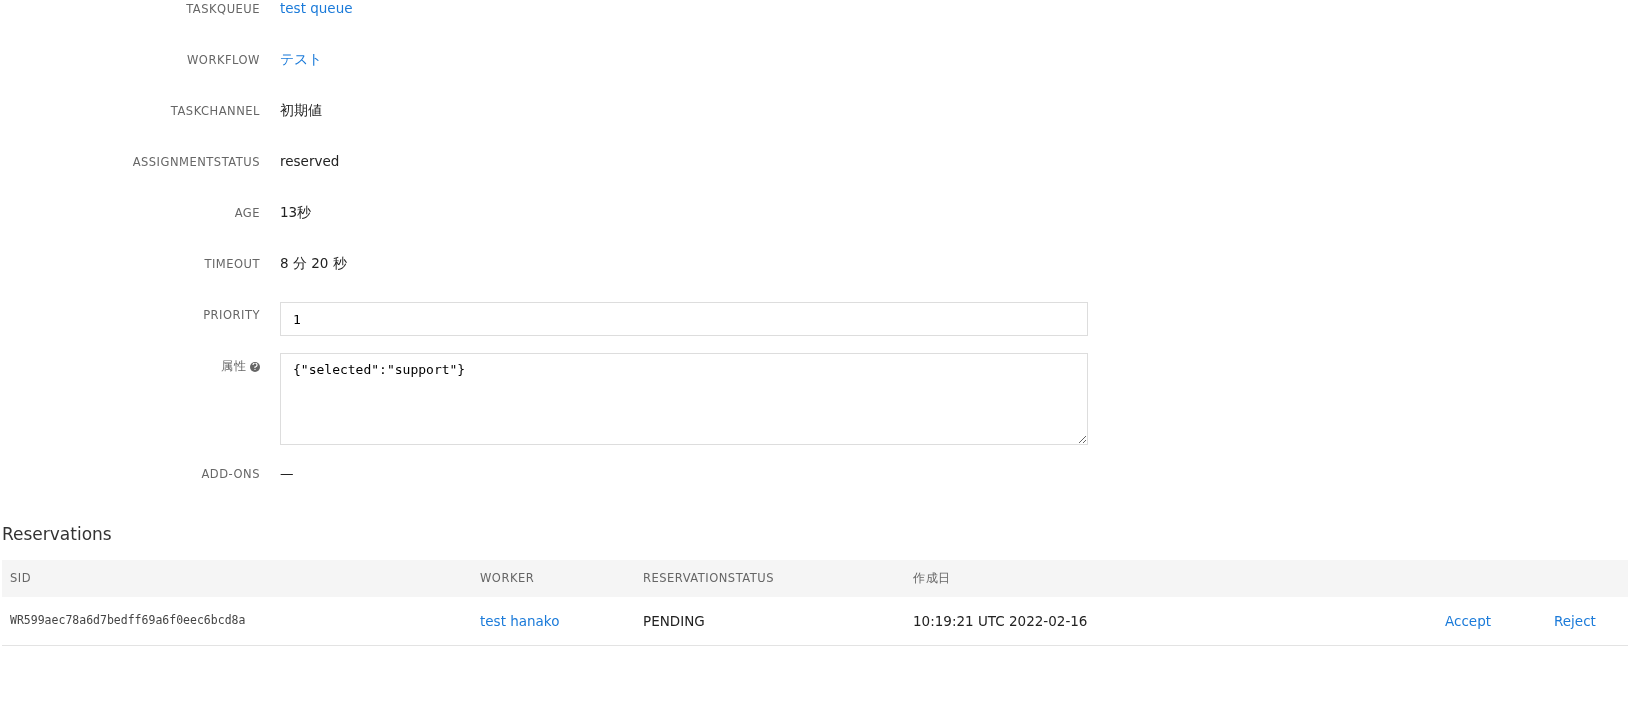  Describe the element at coordinates (287, 473) in the screenshot. I see `field-value: —` at that location.